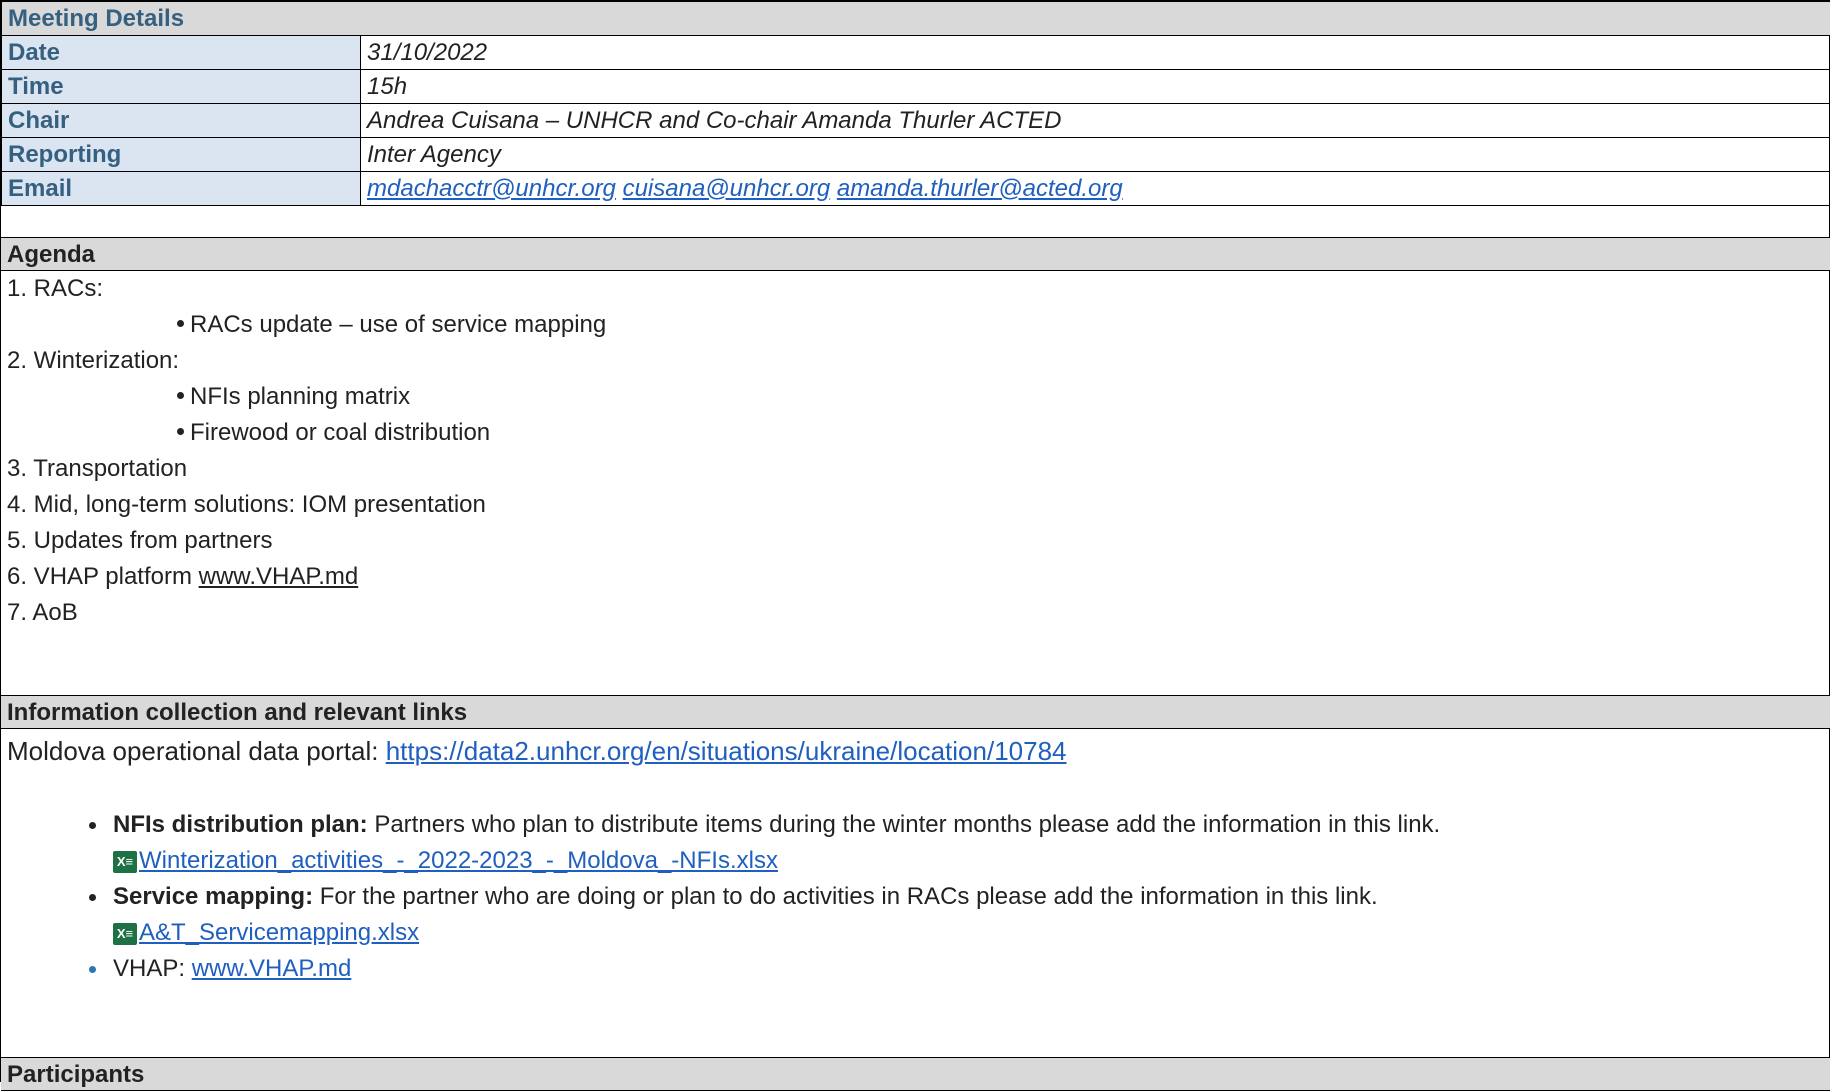  Describe the element at coordinates (181, 155) in the screenshot. I see `reporting-label: Reporting` at that location.